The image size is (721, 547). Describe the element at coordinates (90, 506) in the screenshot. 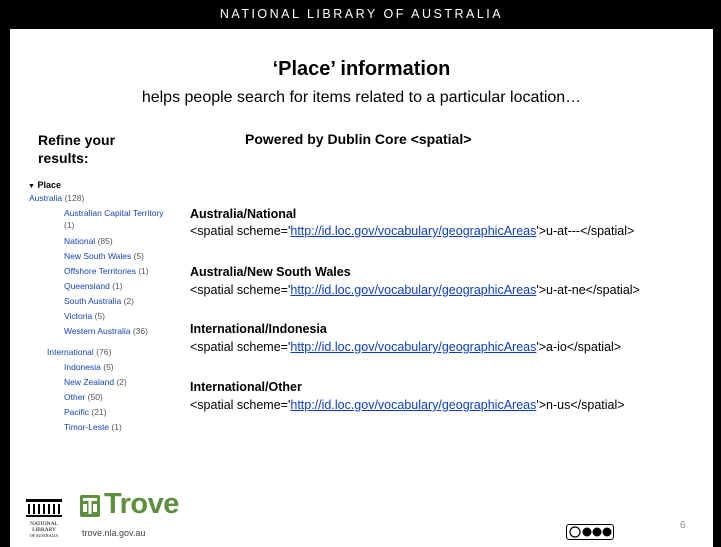

I see `trove-icon` at that location.